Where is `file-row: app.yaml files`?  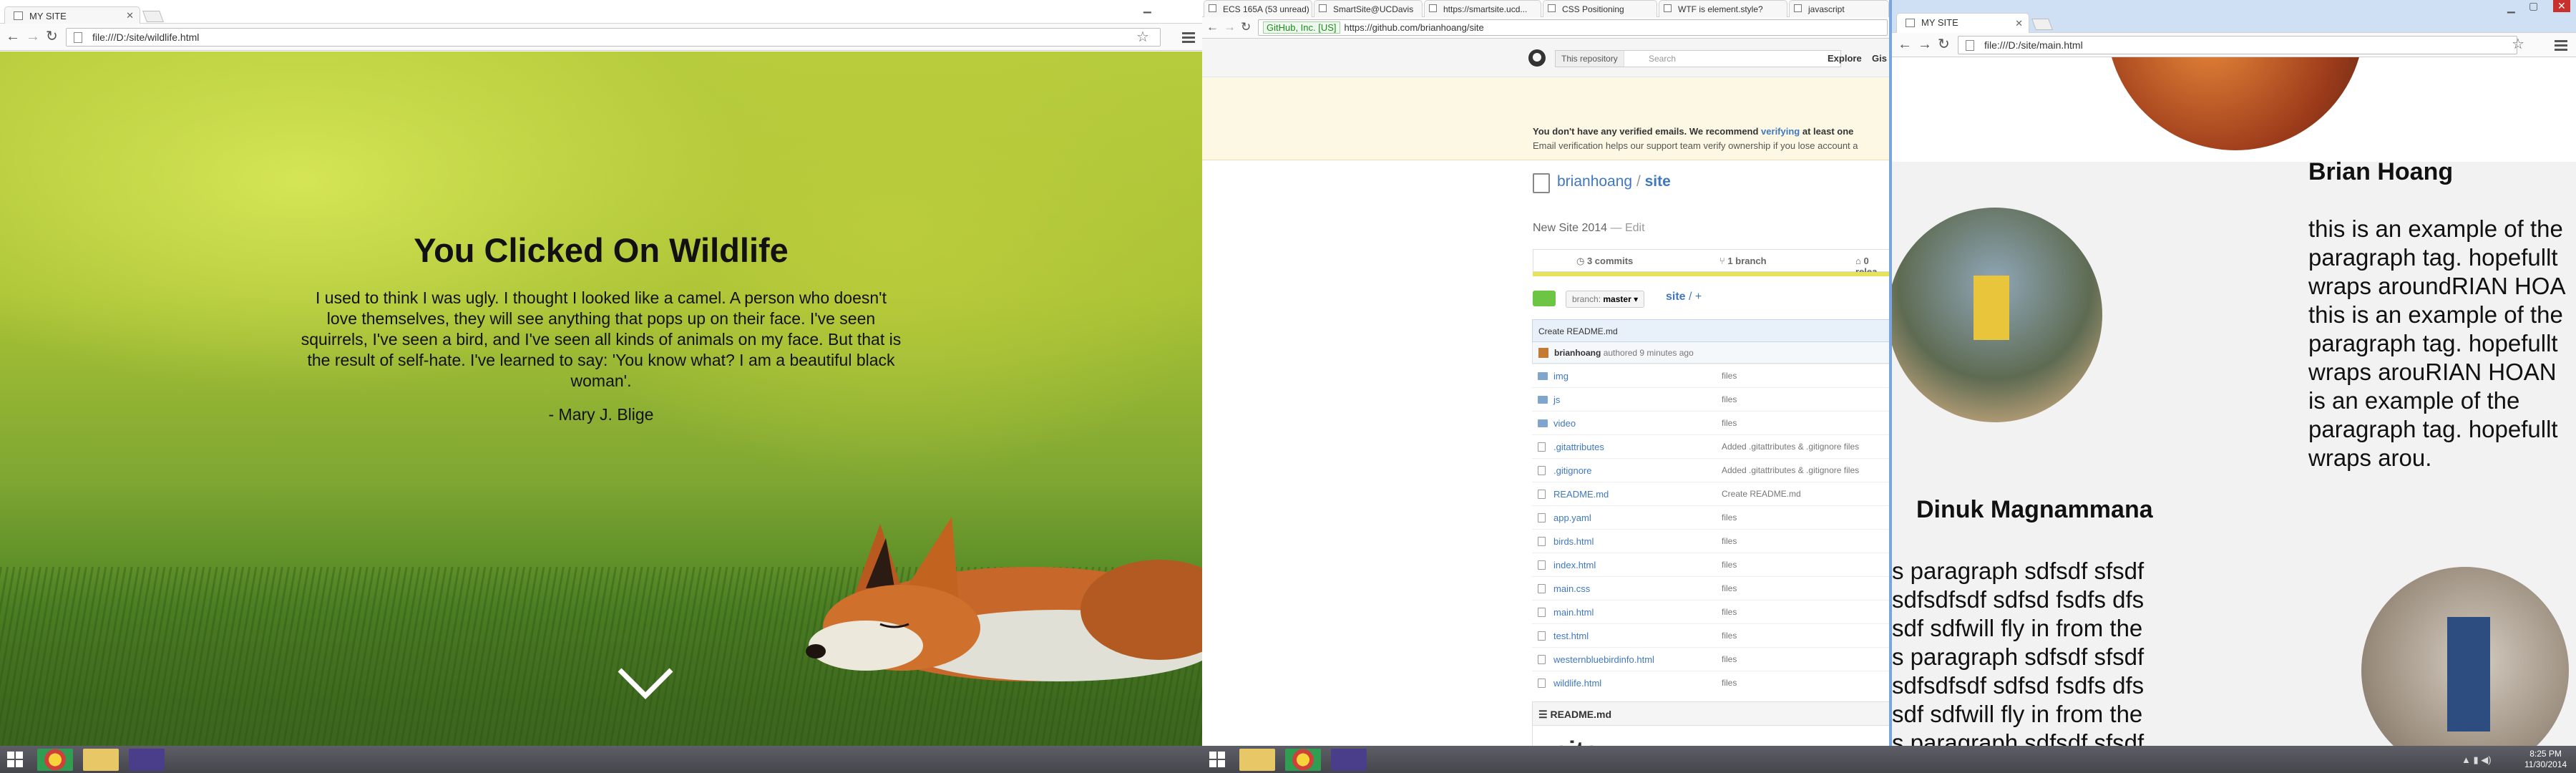
file-row: app.yaml files is located at coordinates (1710, 517).